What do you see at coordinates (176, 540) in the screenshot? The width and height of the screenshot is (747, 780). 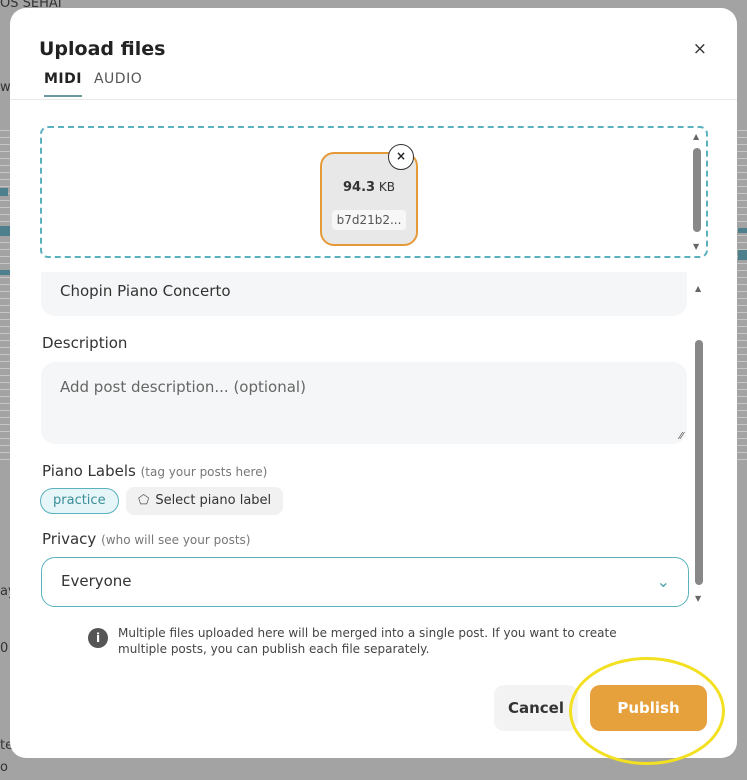 I see `privacy-hint: (who will see your posts)` at bounding box center [176, 540].